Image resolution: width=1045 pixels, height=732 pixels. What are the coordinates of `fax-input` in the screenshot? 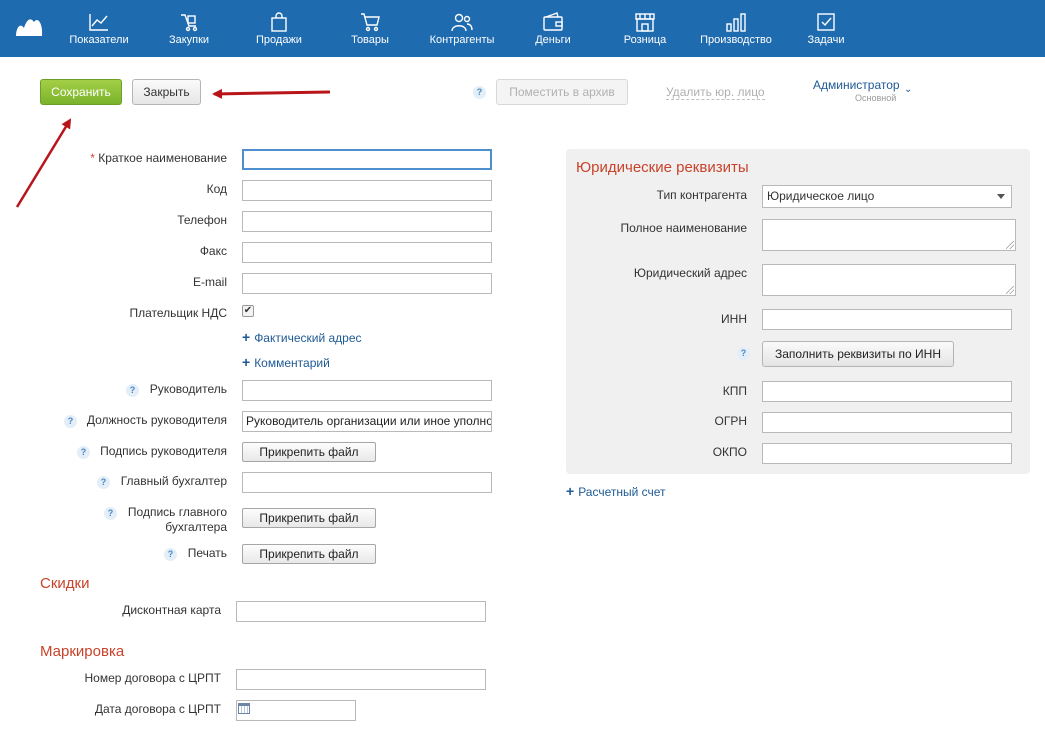 It's located at (367, 252).